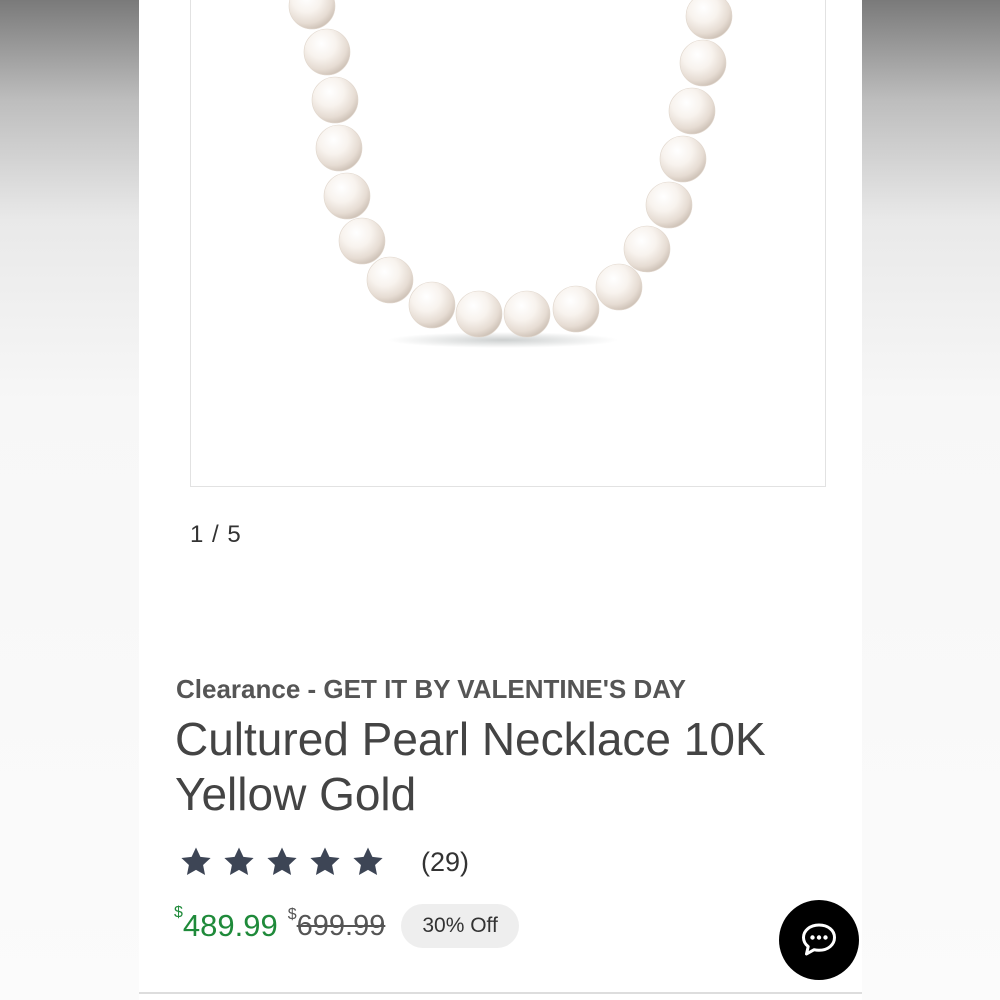 The height and width of the screenshot is (1000, 1000). Describe the element at coordinates (470, 766) in the screenshot. I see `product-title: Cultured Pearl Necklace 10K Yellow Gold` at that location.